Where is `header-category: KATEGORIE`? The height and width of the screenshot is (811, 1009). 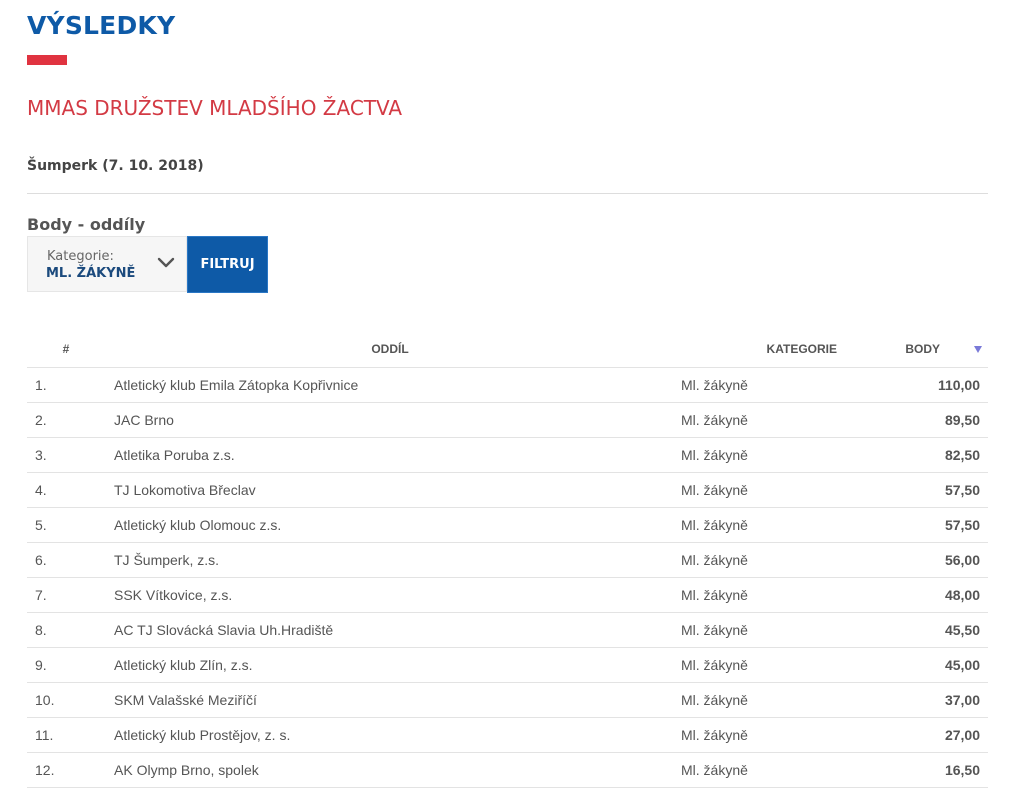 header-category: KATEGORIE is located at coordinates (775, 349).